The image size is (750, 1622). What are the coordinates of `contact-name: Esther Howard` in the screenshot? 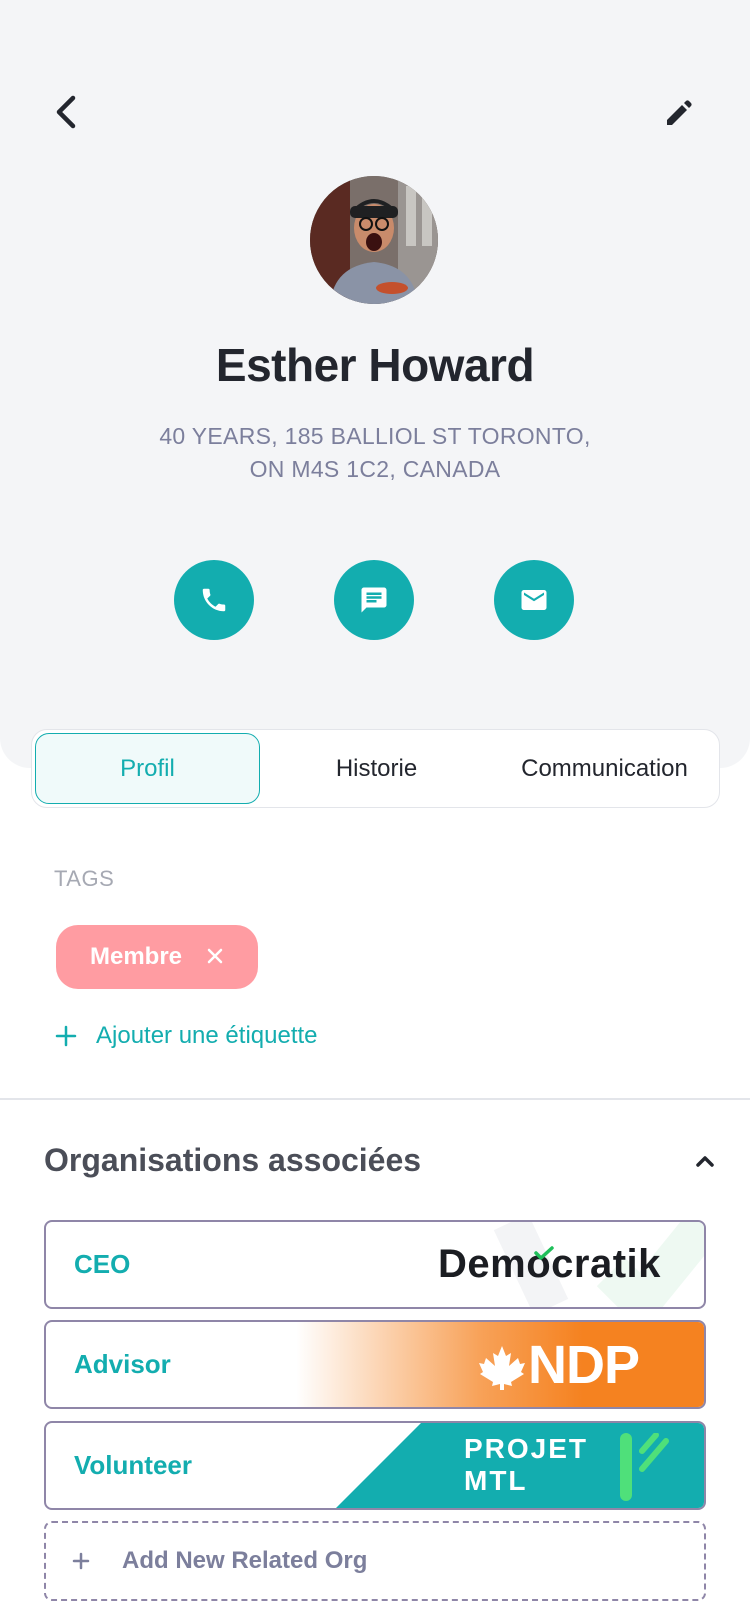 It's located at (375, 365).